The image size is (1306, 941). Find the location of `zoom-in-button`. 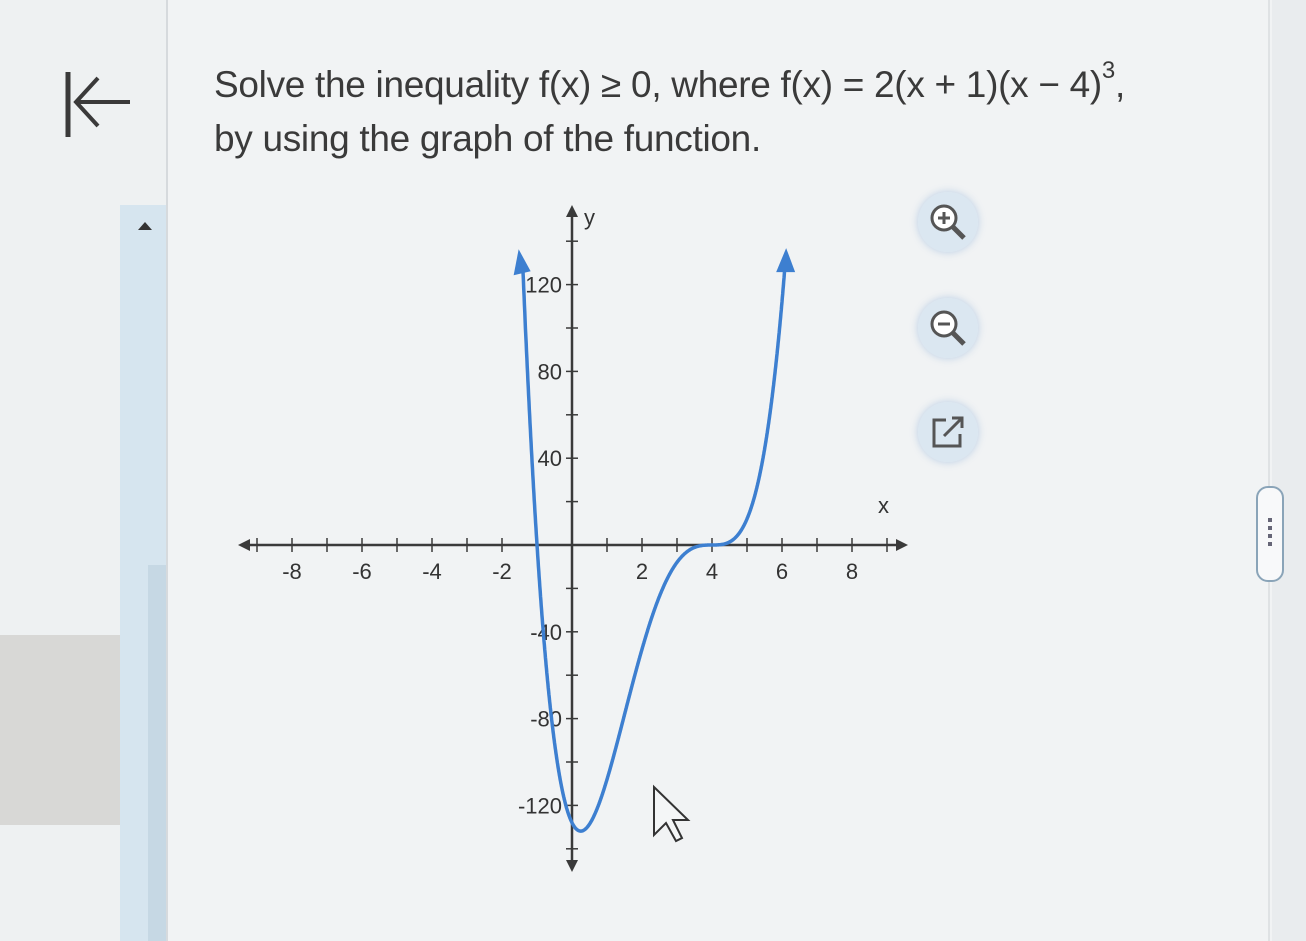

zoom-in-button is located at coordinates (948, 222).